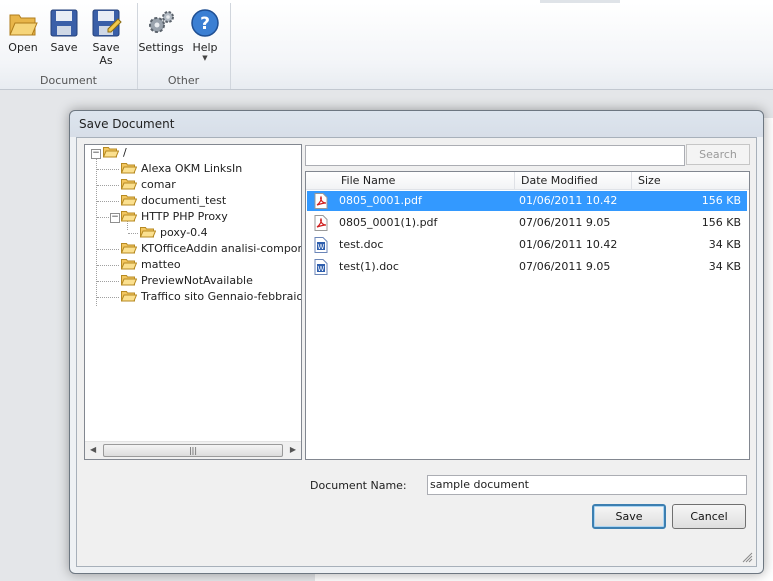 This screenshot has height=581, width=773. Describe the element at coordinates (690, 180) in the screenshot. I see `column-header-size: Size` at that location.